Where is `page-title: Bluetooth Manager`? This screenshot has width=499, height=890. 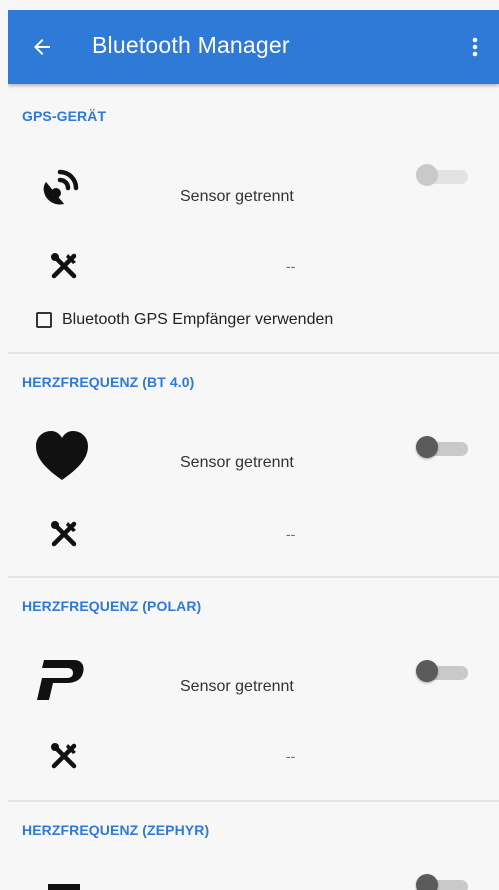
page-title: Bluetooth Manager is located at coordinates (191, 45).